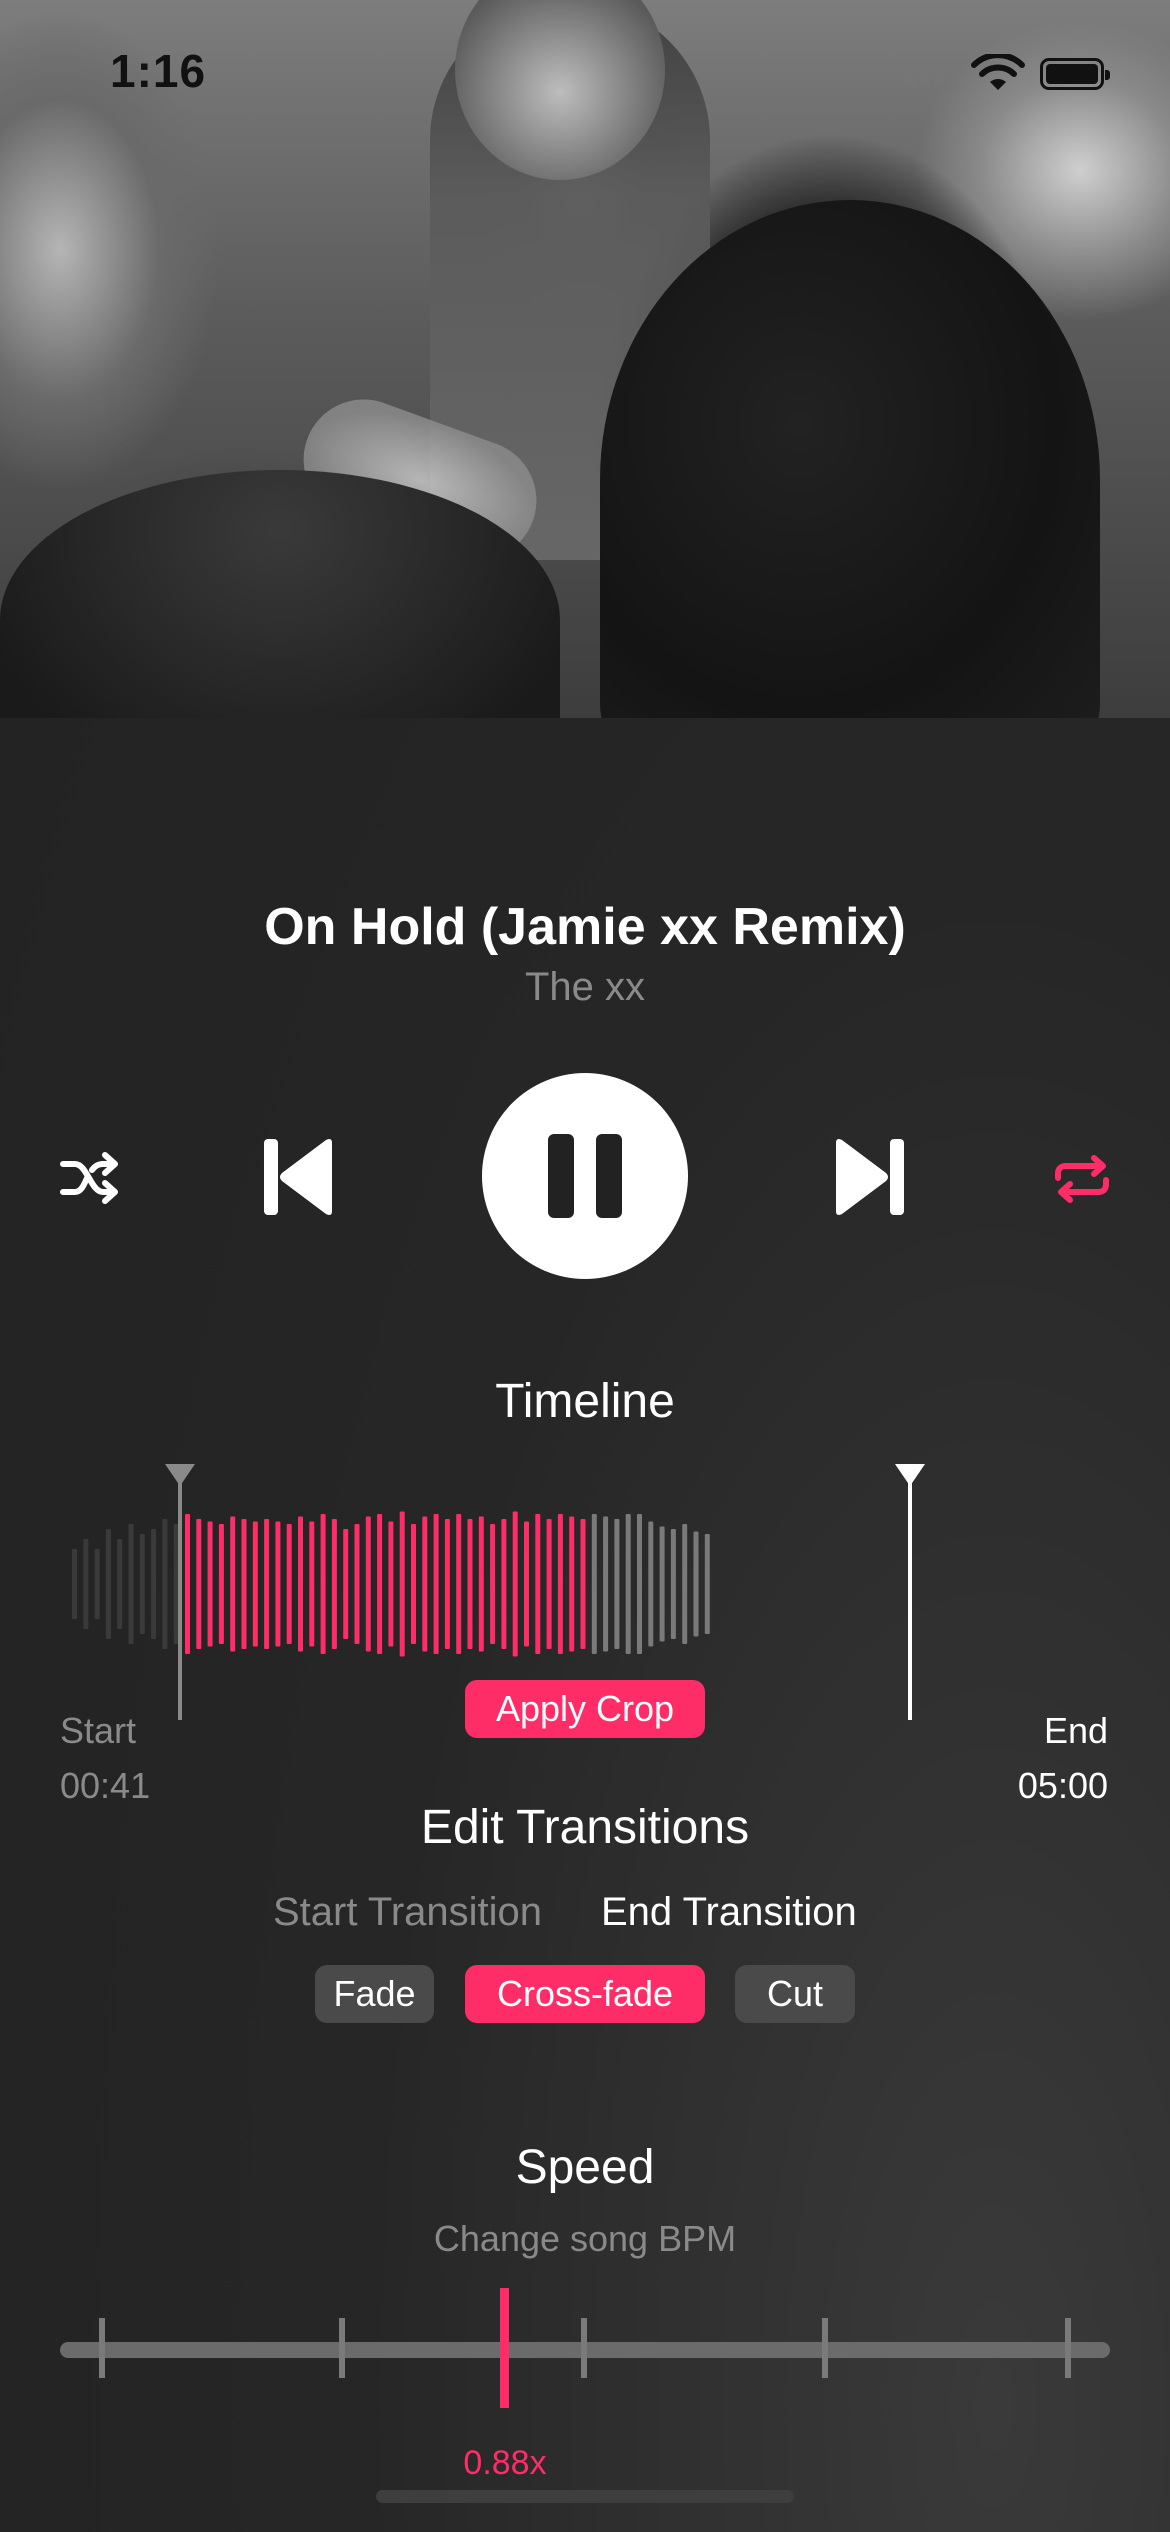  I want to click on crop-start-handle, so click(180, 1599).